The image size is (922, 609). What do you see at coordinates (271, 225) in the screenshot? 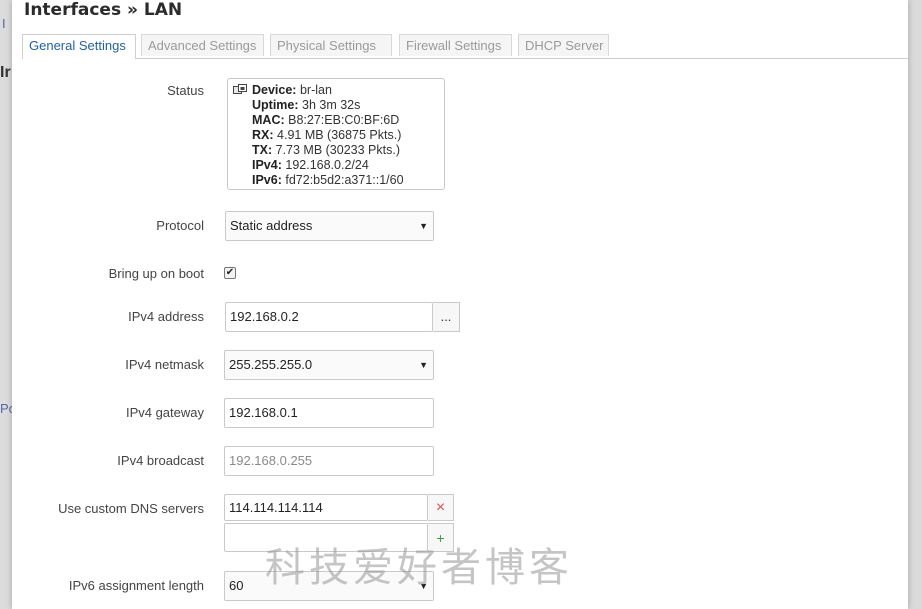
I see `protocol-value: Static address` at bounding box center [271, 225].